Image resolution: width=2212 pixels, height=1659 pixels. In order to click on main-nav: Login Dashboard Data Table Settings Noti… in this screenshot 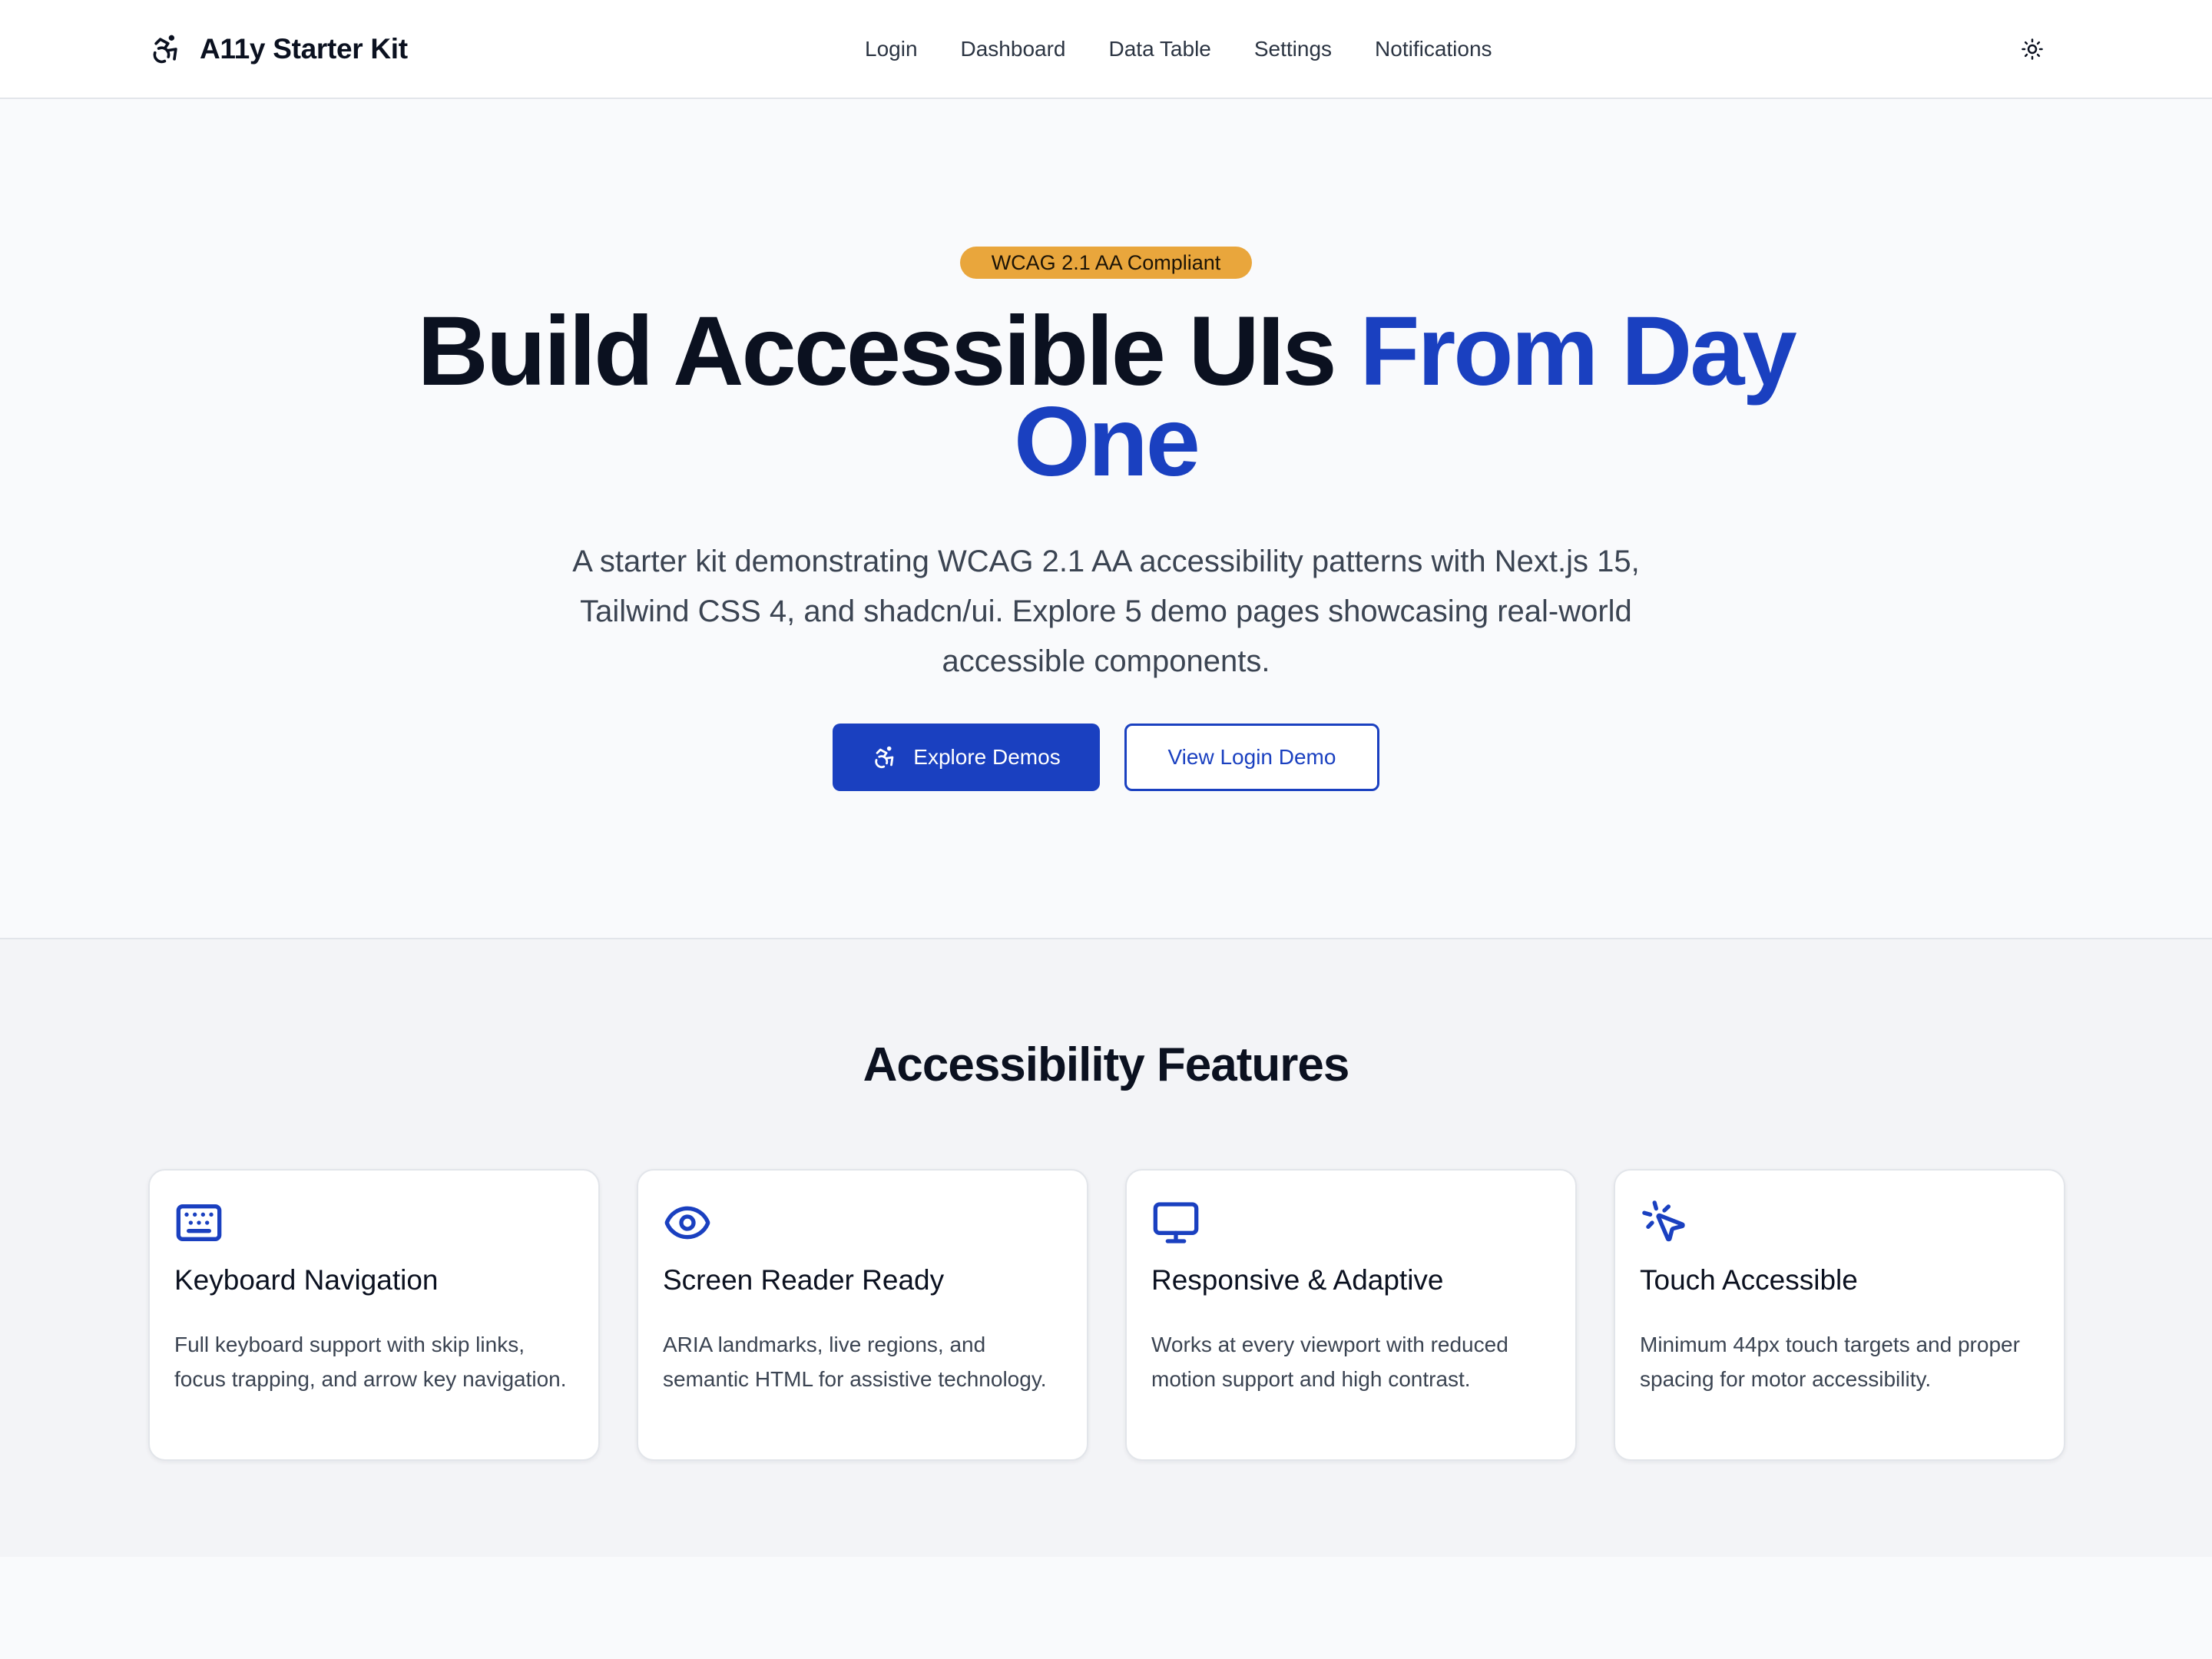, I will do `click(1178, 49)`.